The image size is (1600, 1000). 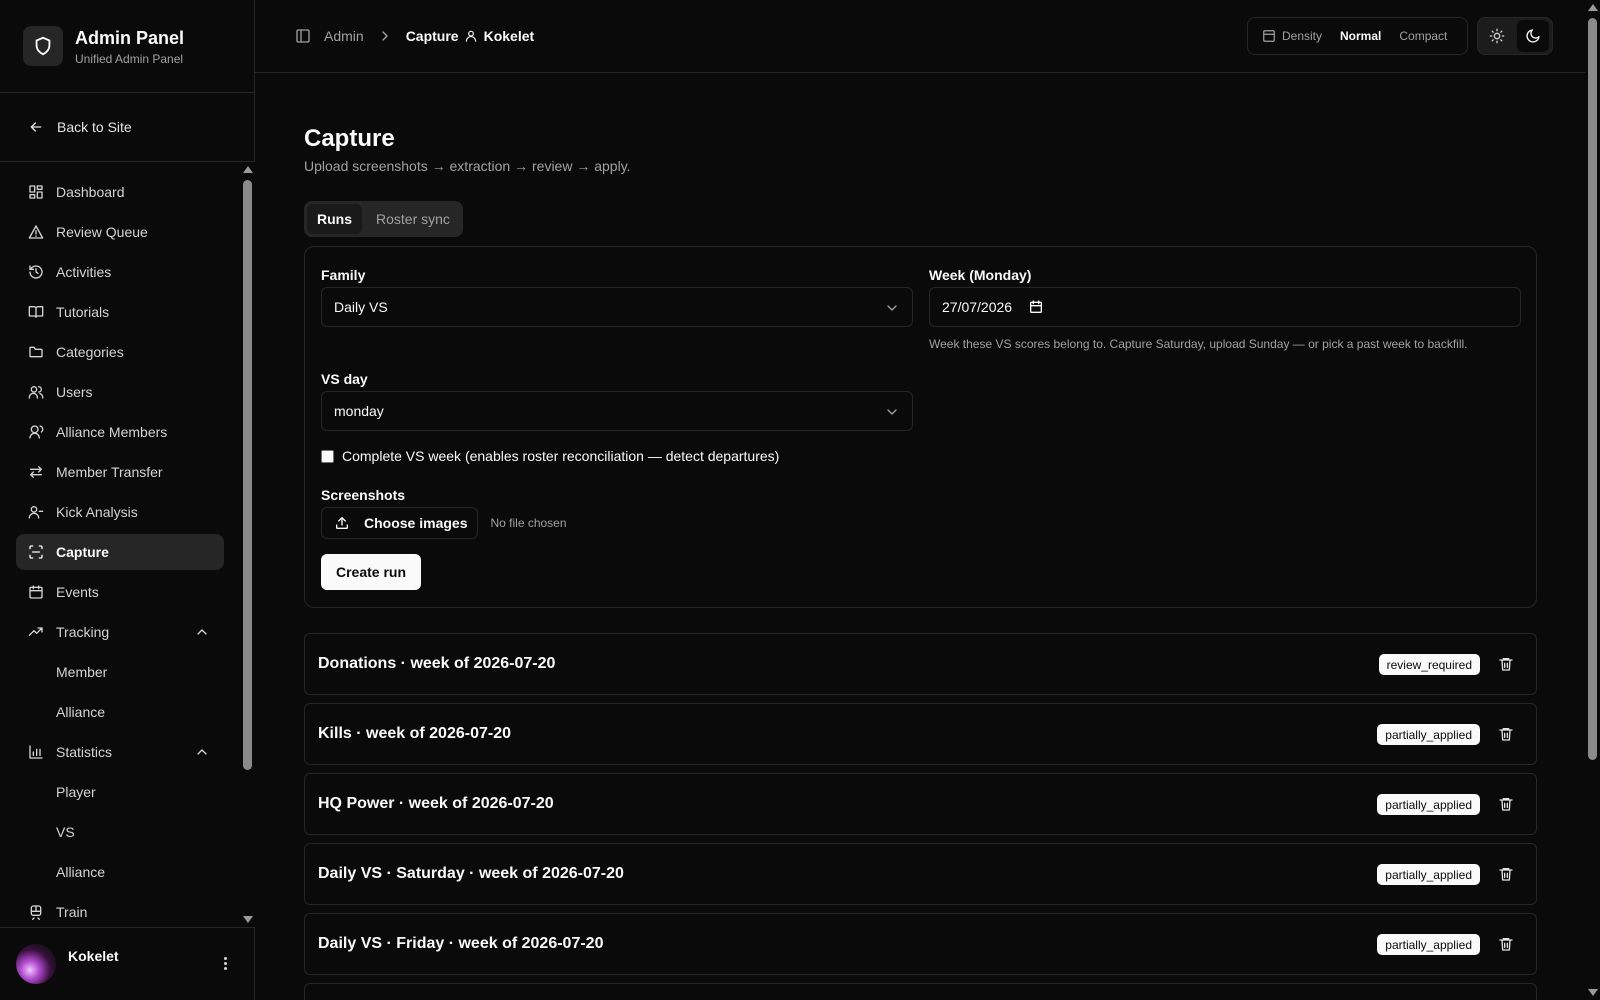 I want to click on sidebar-item-label: Review Queue, so click(x=102, y=232).